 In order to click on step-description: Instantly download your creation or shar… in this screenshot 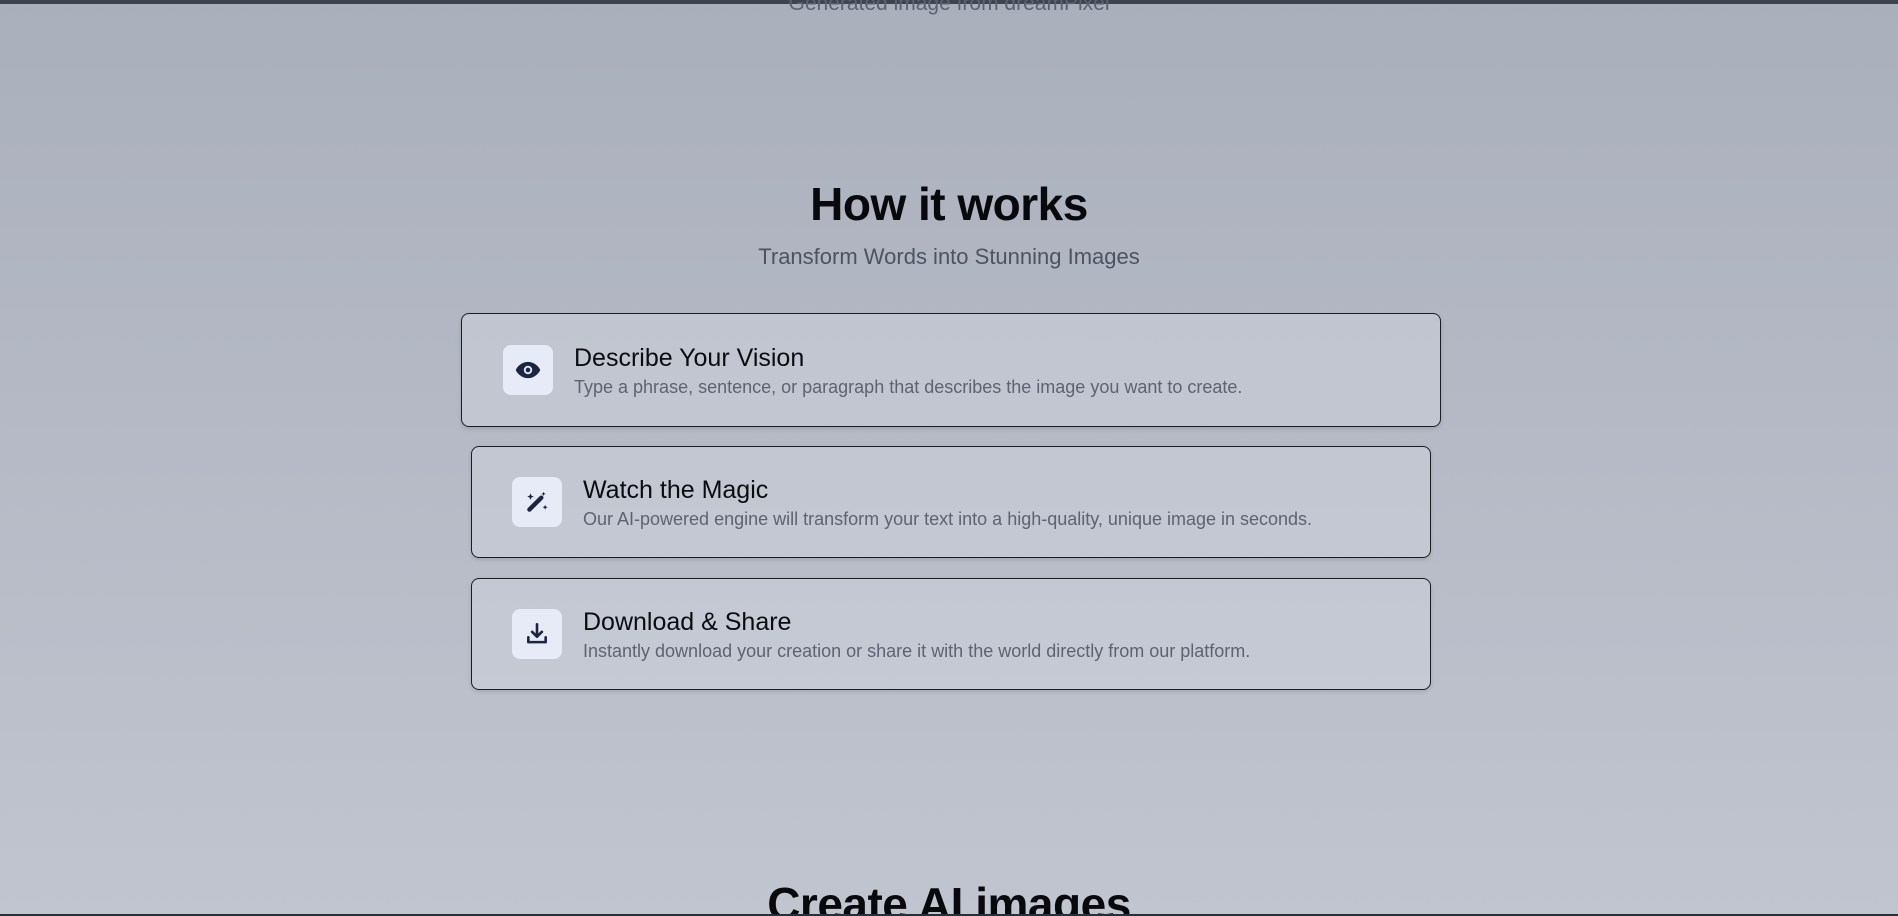, I will do `click(917, 650)`.